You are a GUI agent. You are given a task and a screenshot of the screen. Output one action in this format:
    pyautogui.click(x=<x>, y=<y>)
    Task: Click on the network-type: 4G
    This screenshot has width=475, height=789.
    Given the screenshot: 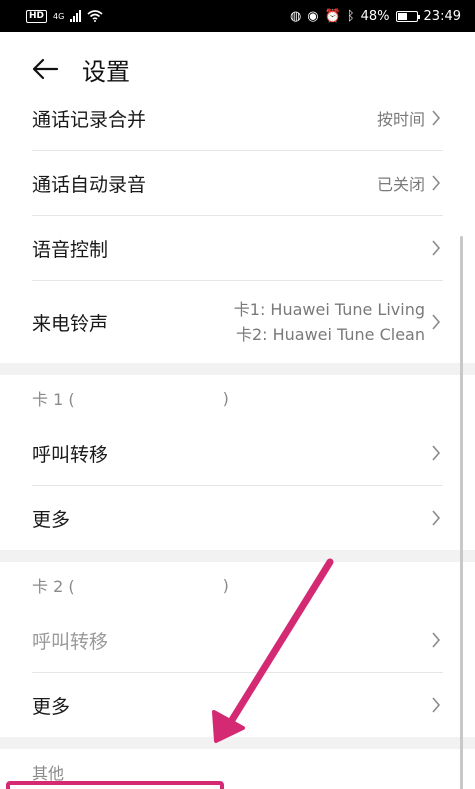 What is the action you would take?
    pyautogui.click(x=59, y=16)
    